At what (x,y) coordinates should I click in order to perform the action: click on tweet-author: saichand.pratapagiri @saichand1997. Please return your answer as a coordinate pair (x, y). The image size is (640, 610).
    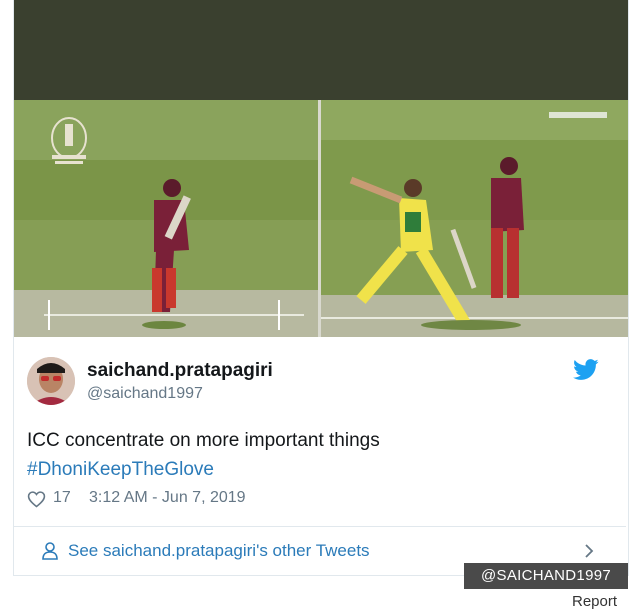
    Looking at the image, I should click on (313, 382).